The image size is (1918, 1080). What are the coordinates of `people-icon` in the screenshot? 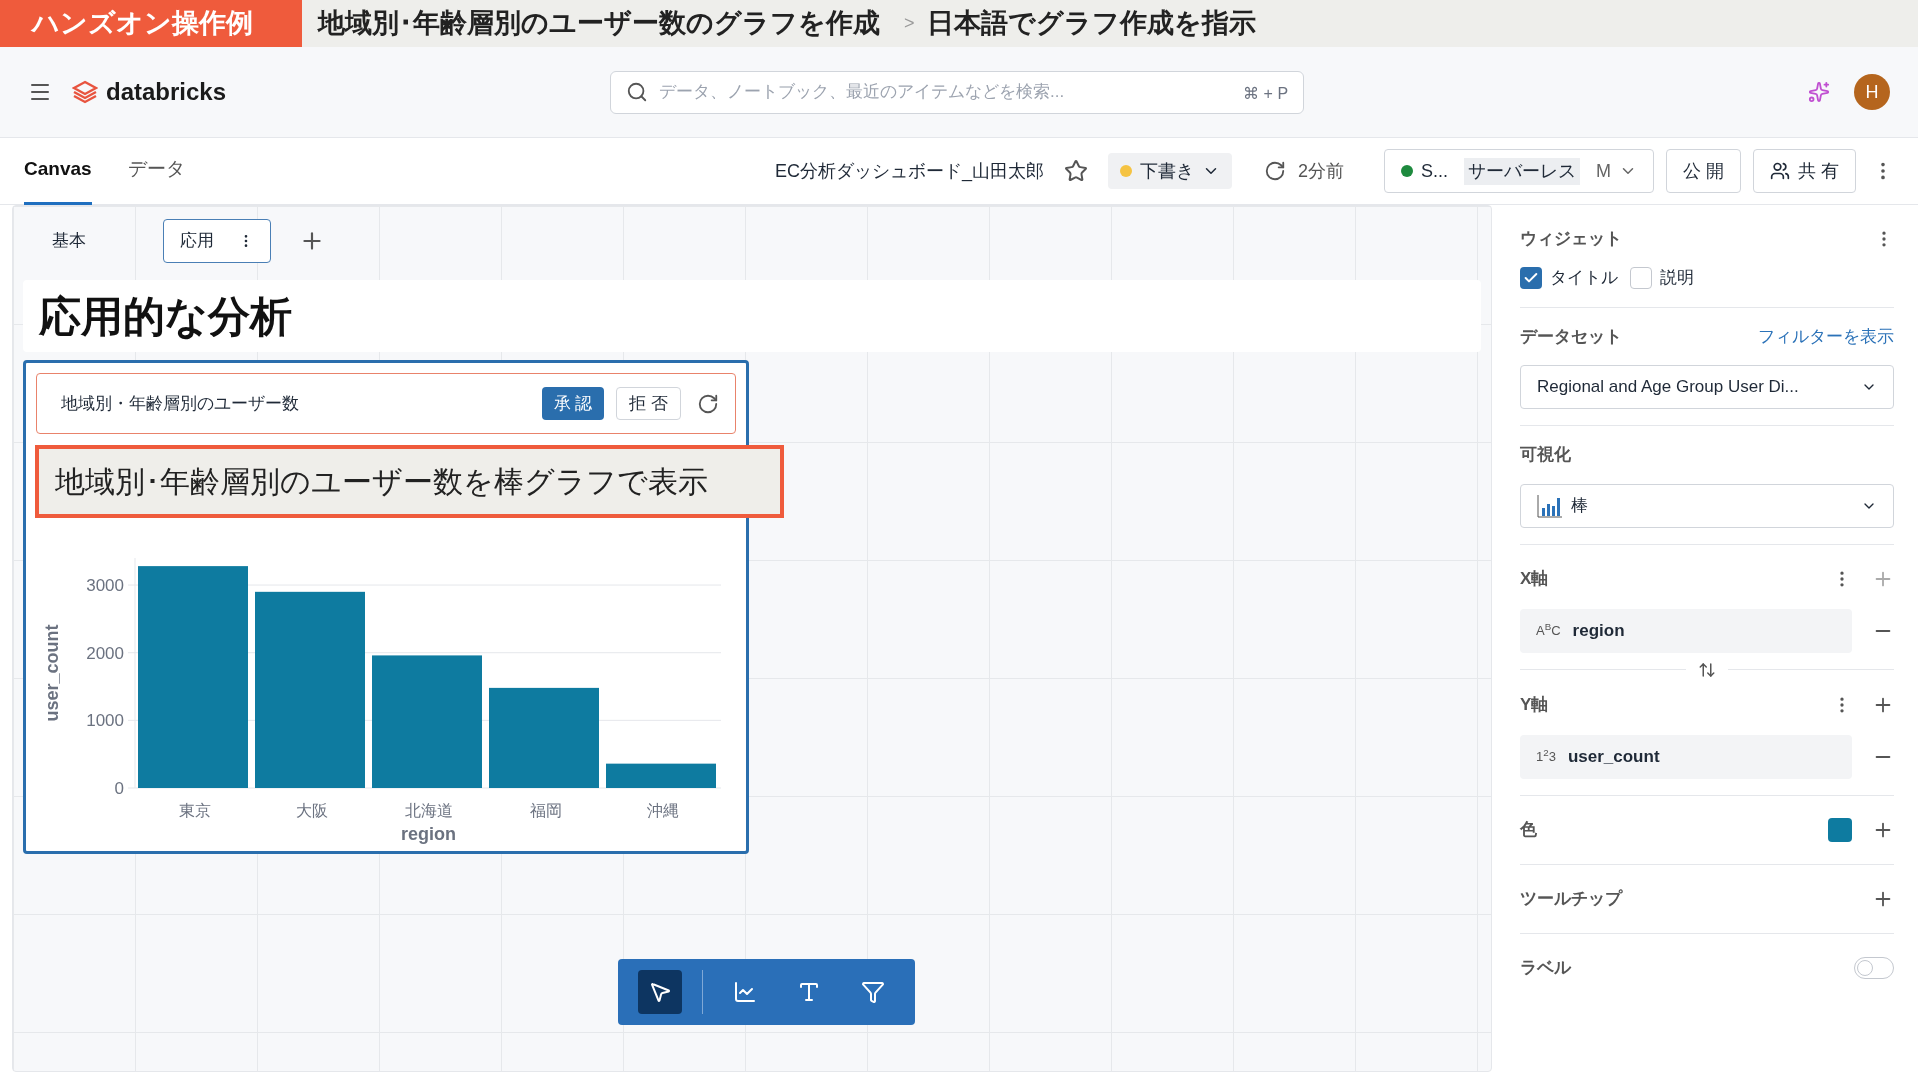 It's located at (1780, 171).